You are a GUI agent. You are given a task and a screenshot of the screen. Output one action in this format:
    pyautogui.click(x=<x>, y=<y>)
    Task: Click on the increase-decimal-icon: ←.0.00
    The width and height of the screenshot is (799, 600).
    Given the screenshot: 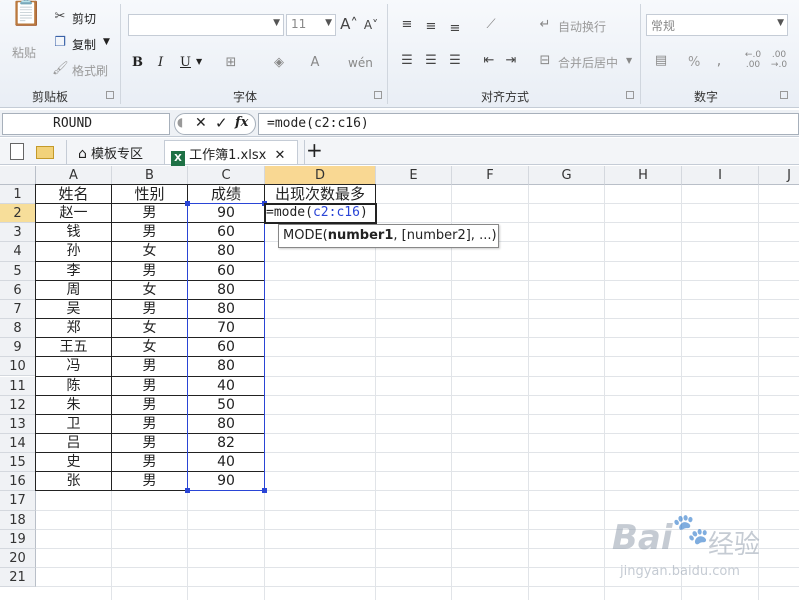 What is the action you would take?
    pyautogui.click(x=753, y=60)
    